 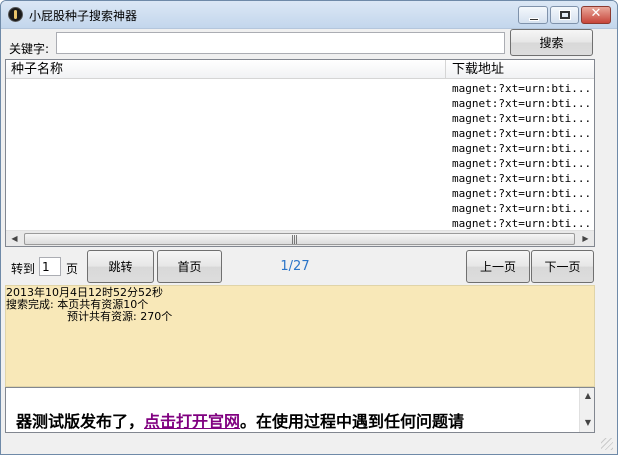 What do you see at coordinates (586, 410) in the screenshot?
I see `banner-vertical-scrollbar: ▲ ▼` at bounding box center [586, 410].